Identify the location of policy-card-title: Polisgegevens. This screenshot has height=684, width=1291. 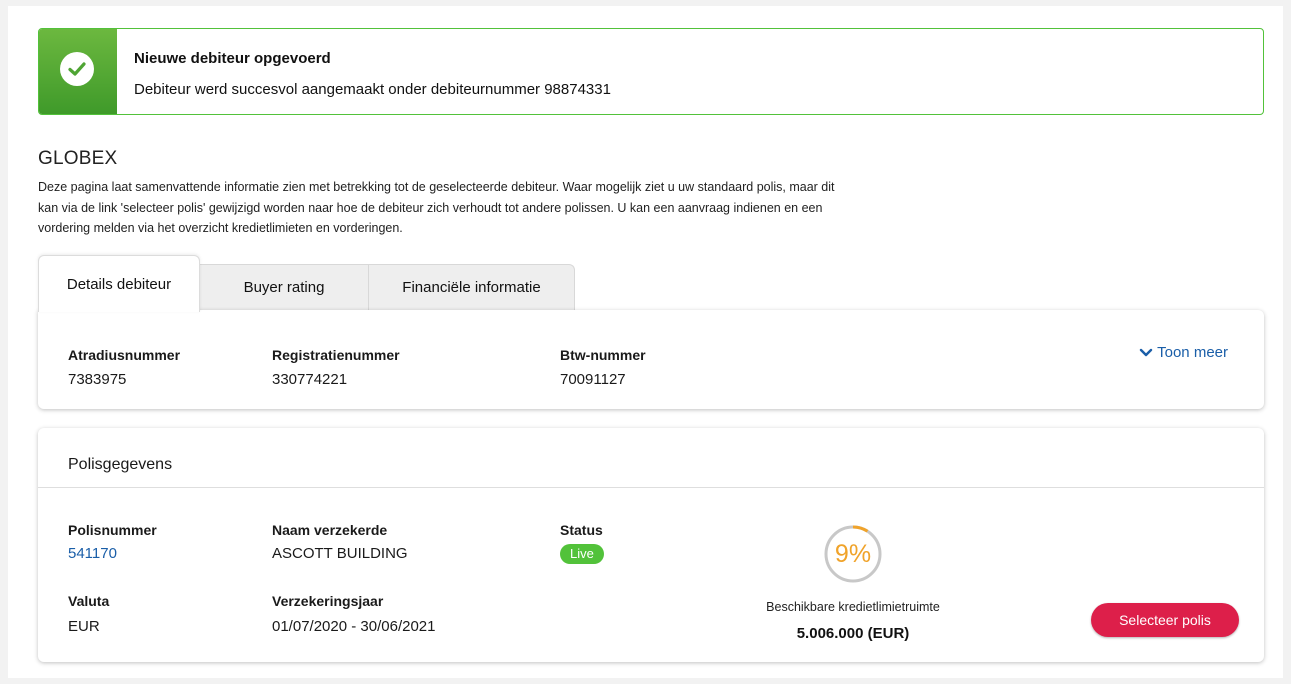
(120, 464).